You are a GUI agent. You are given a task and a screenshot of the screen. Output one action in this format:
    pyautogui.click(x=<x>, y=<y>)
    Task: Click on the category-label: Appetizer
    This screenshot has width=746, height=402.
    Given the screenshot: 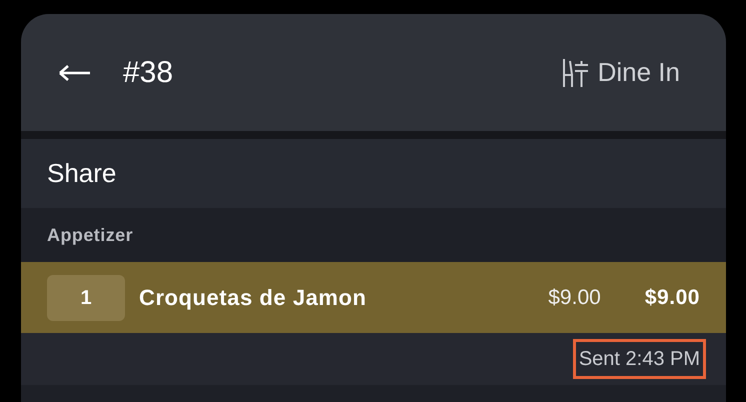 What is the action you would take?
    pyautogui.click(x=90, y=235)
    